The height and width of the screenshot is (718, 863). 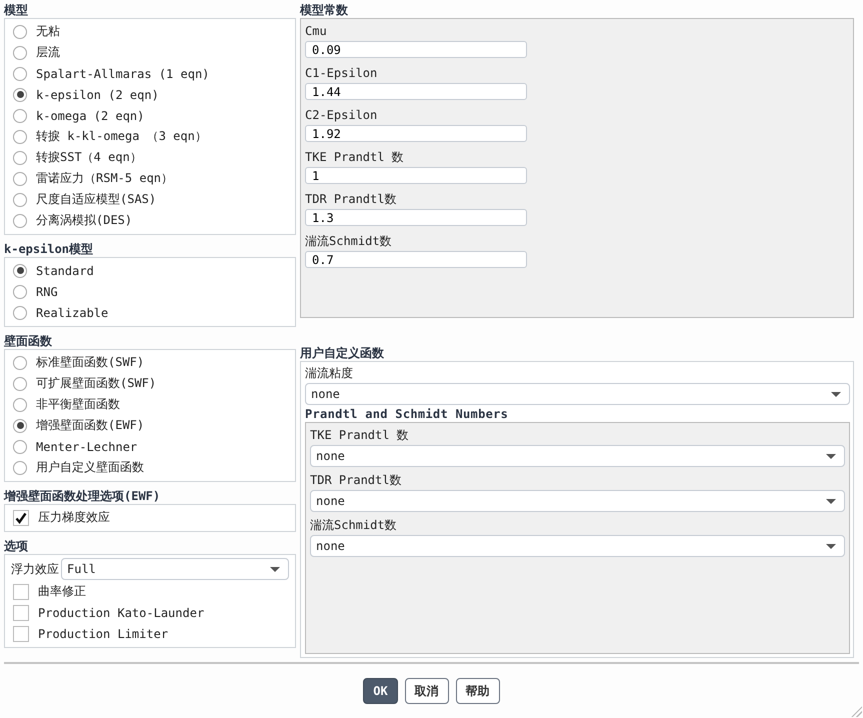 What do you see at coordinates (380, 691) in the screenshot?
I see `ok-button: OK` at bounding box center [380, 691].